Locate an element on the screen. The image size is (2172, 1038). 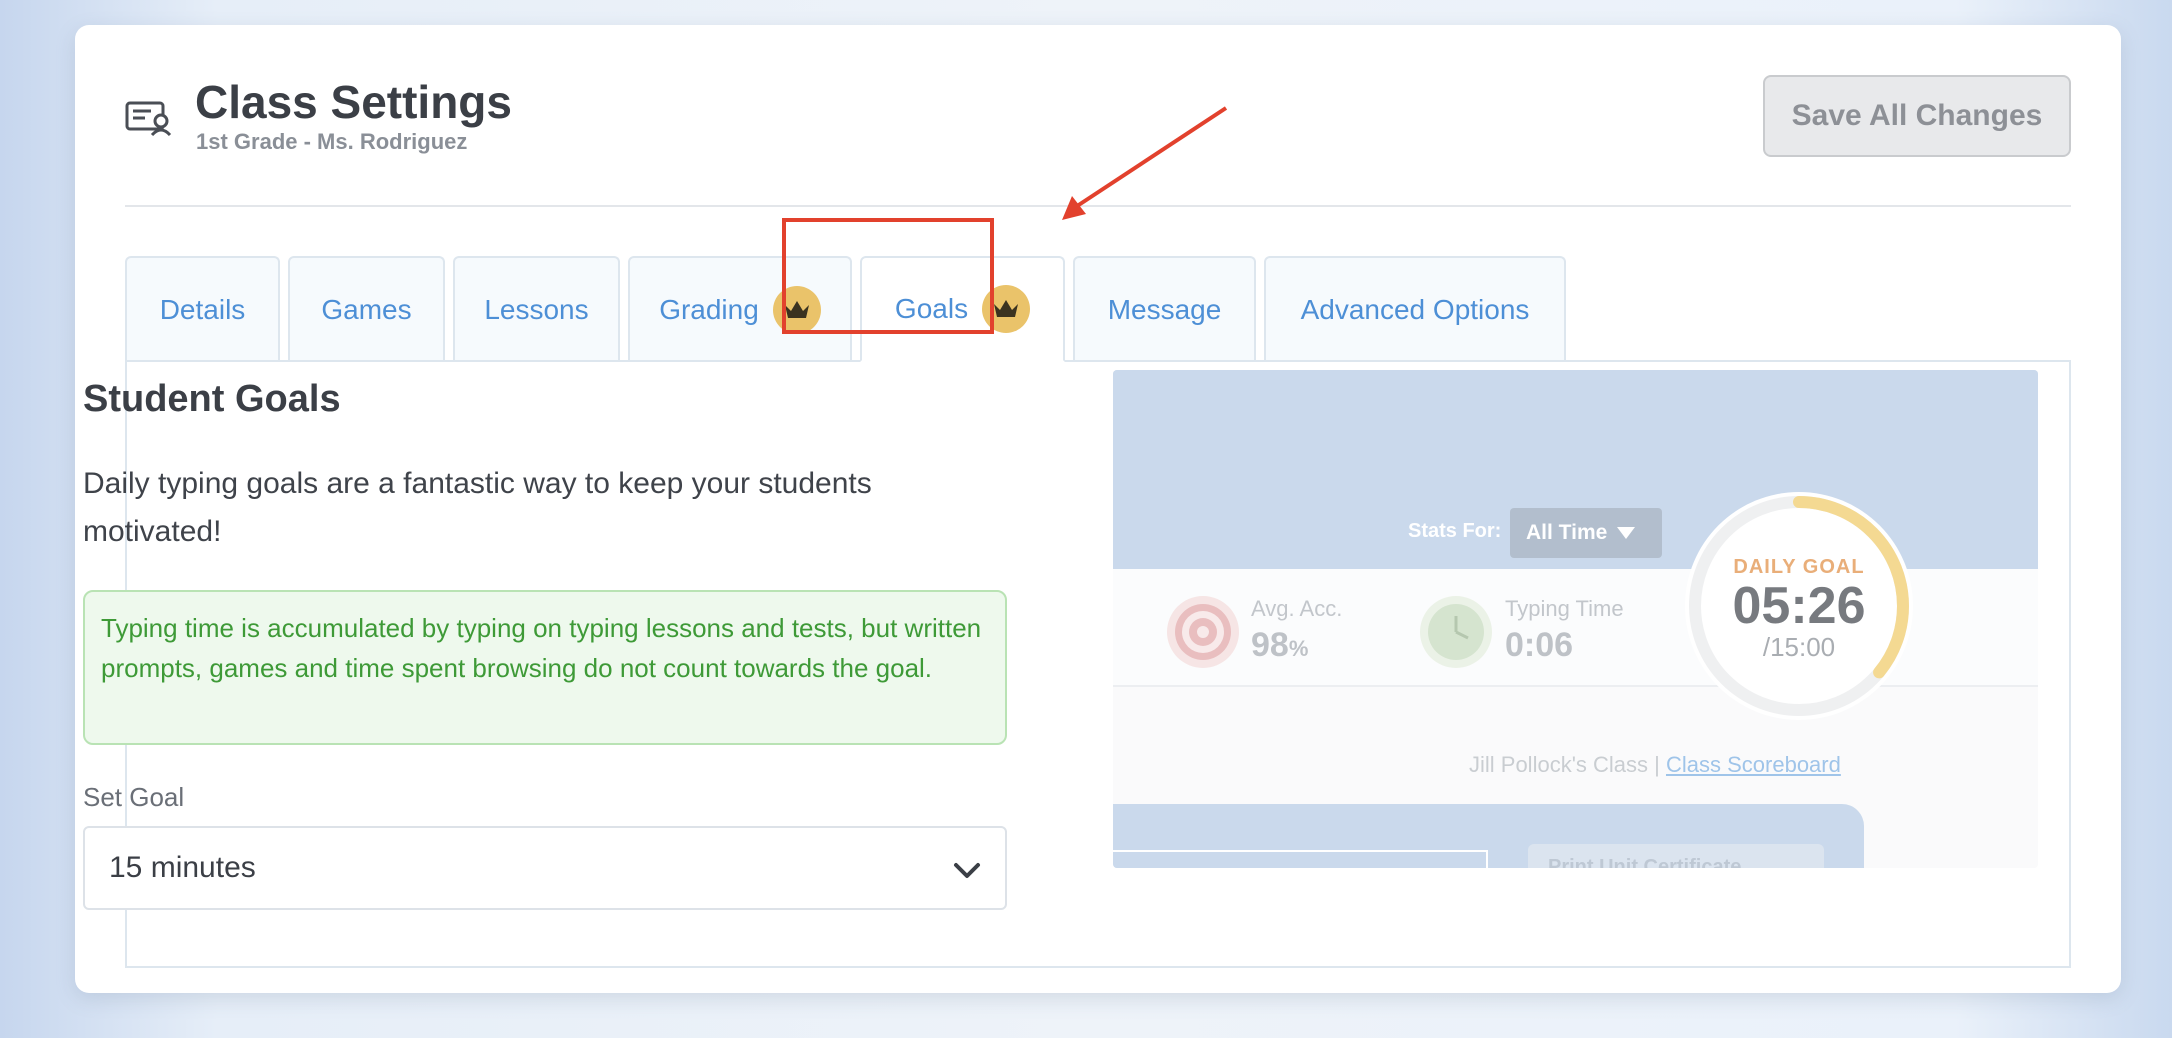
tab-label: Message is located at coordinates (1164, 309).